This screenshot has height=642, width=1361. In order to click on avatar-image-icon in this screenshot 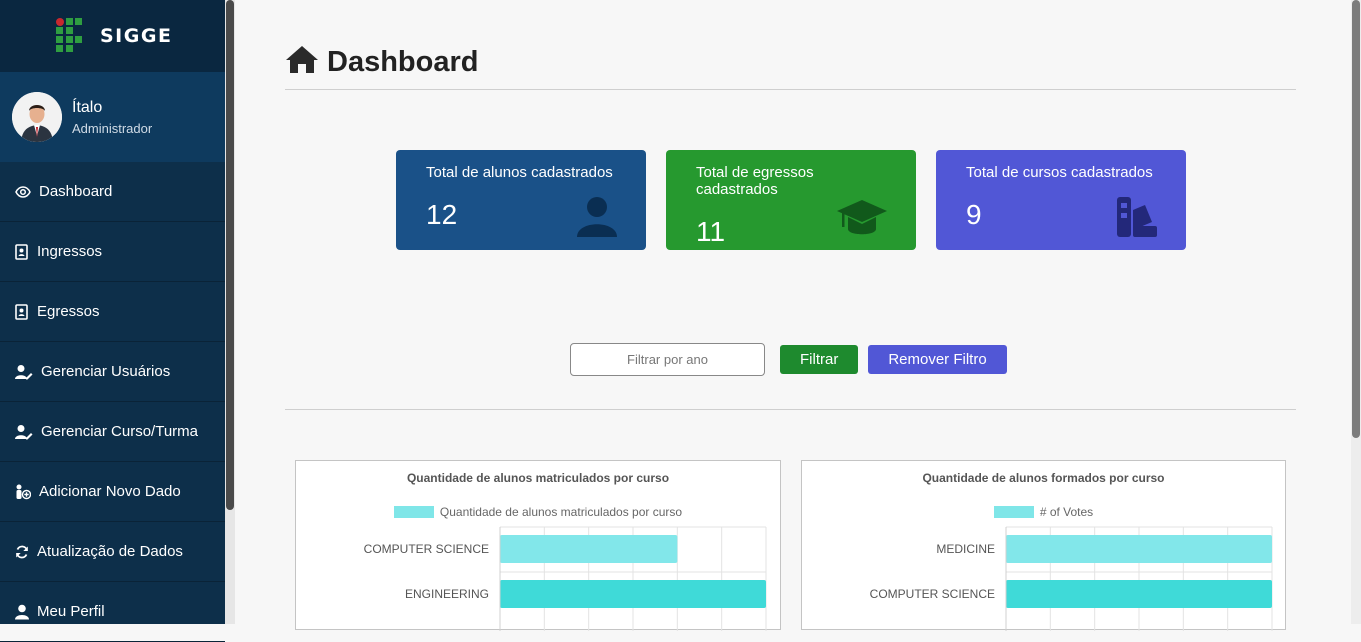, I will do `click(37, 117)`.